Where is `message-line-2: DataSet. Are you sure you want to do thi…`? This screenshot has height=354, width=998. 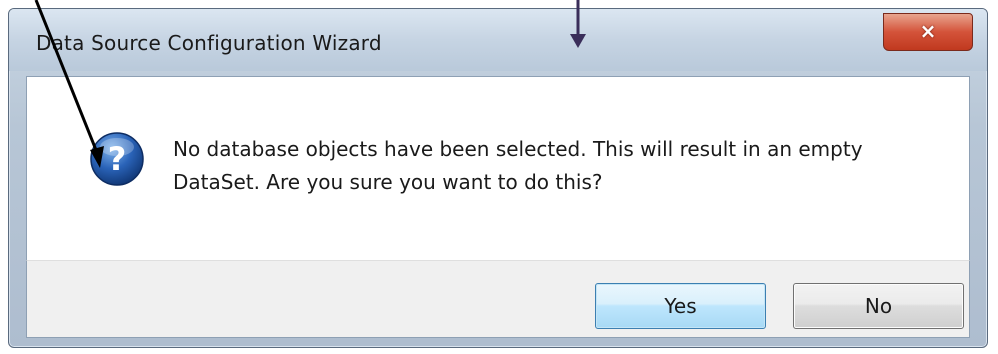
message-line-2: DataSet. Are you sure you want to do thi… is located at coordinates (388, 182).